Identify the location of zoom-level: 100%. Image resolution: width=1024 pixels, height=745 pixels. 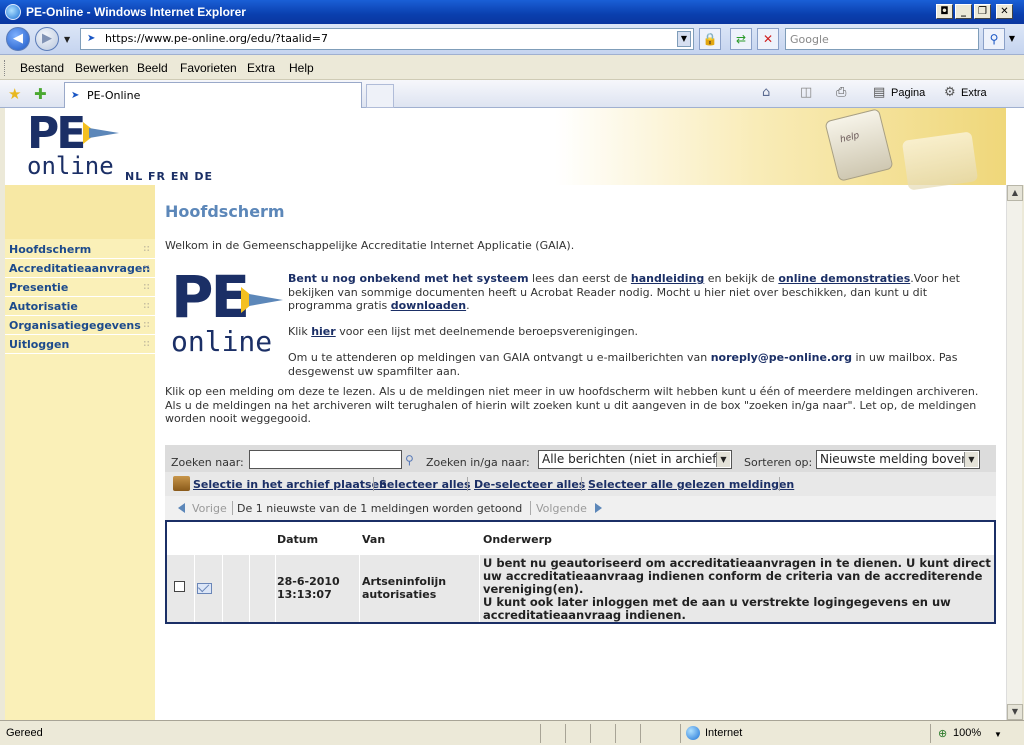
(967, 733).